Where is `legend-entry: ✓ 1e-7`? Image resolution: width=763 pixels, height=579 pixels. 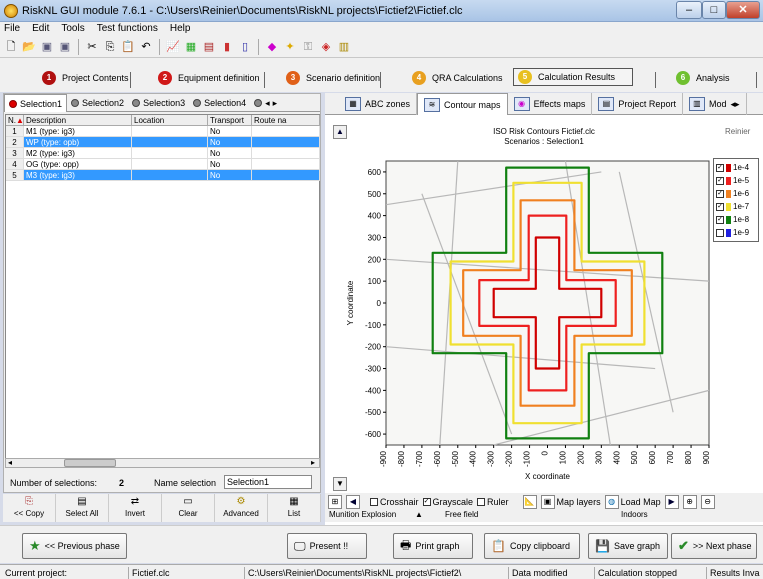 legend-entry: ✓ 1e-7 is located at coordinates (732, 206).